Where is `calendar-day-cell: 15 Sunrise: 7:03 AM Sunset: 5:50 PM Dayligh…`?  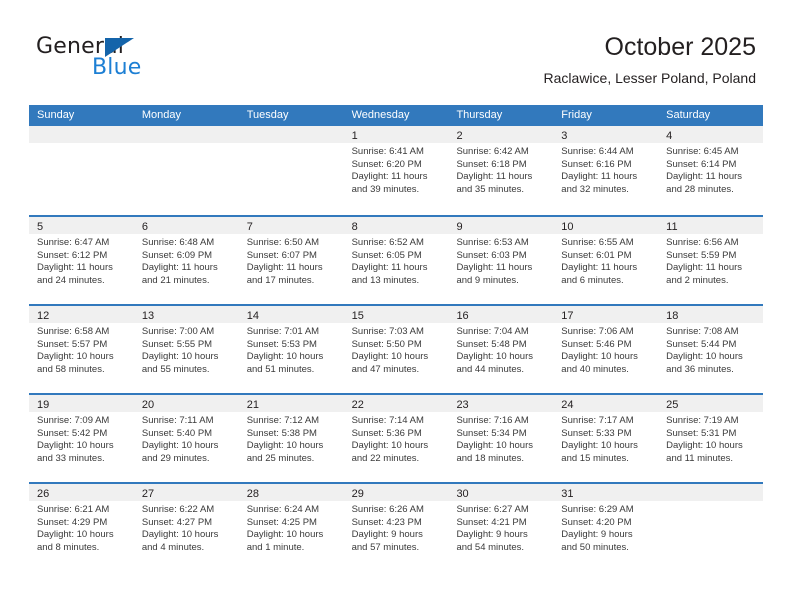 calendar-day-cell: 15 Sunrise: 7:03 AM Sunset: 5:50 PM Dayligh… is located at coordinates (396, 349).